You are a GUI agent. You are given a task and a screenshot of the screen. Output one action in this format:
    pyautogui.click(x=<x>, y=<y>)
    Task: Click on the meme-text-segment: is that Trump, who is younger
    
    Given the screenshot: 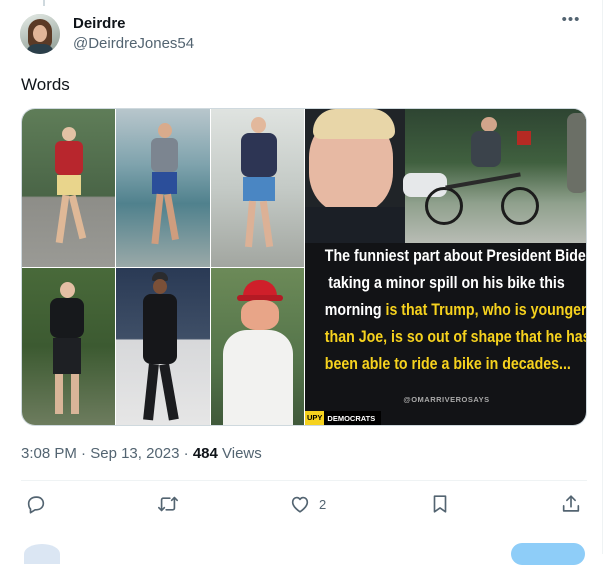 What is the action you would take?
    pyautogui.click(x=486, y=310)
    